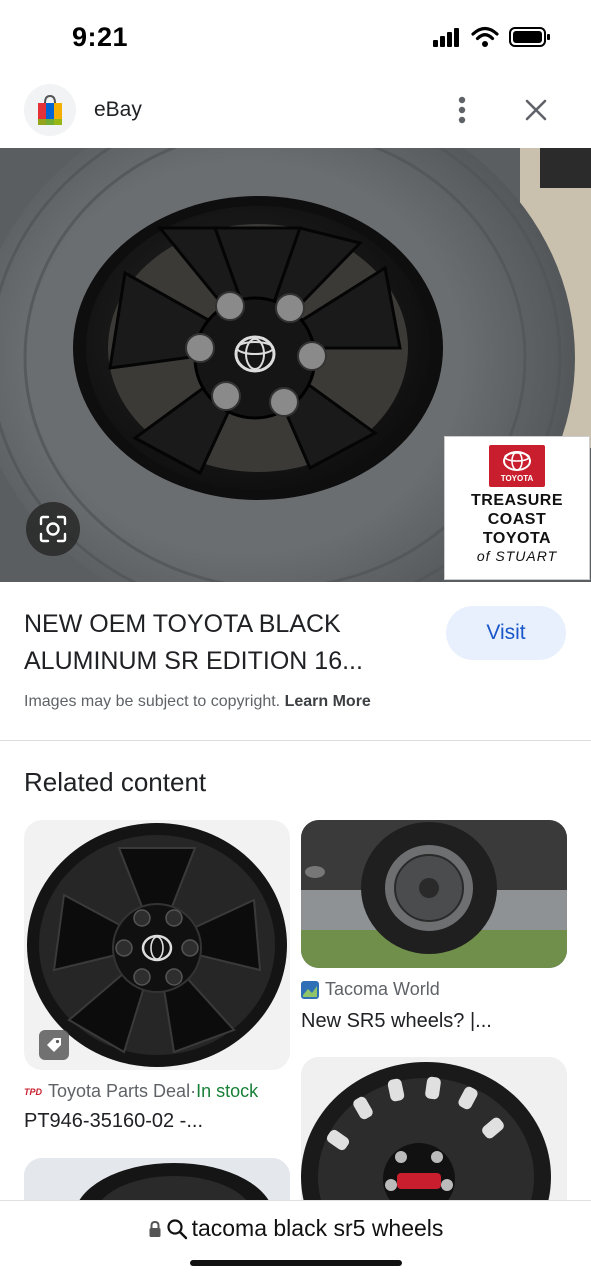 The height and width of the screenshot is (1279, 591). What do you see at coordinates (33, 1091) in the screenshot?
I see `tpd-logo-icon: TPD` at bounding box center [33, 1091].